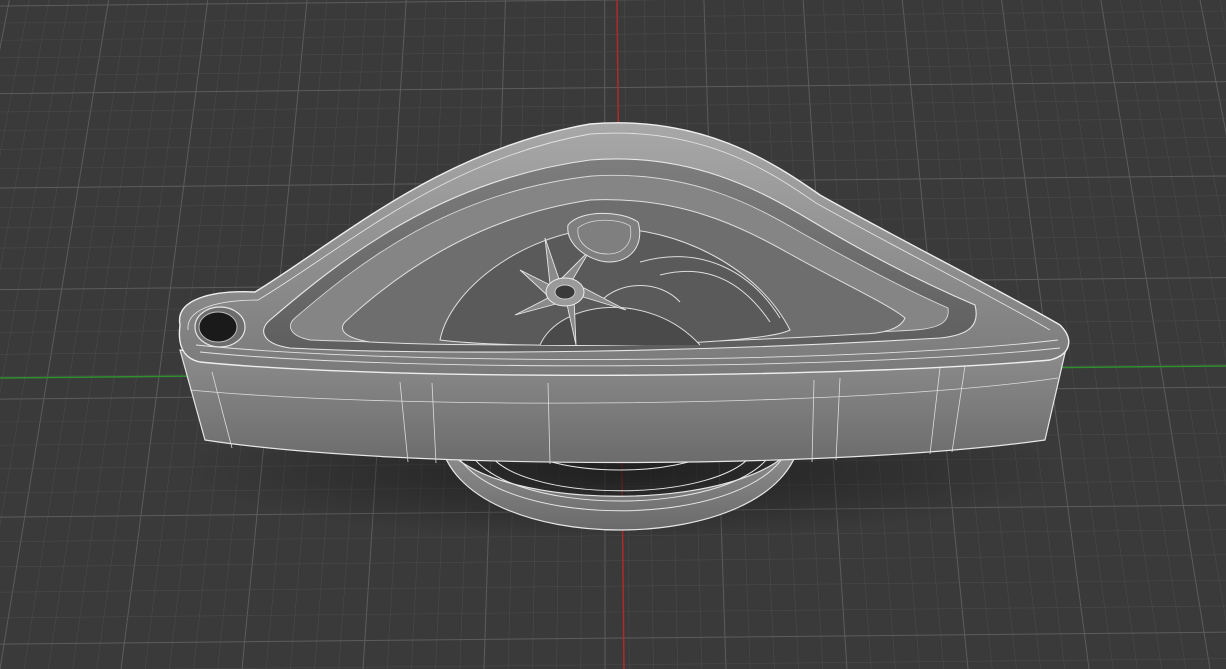 This screenshot has width=1226, height=669. Describe the element at coordinates (220, 327) in the screenshot. I see `key-ring-hole` at that location.